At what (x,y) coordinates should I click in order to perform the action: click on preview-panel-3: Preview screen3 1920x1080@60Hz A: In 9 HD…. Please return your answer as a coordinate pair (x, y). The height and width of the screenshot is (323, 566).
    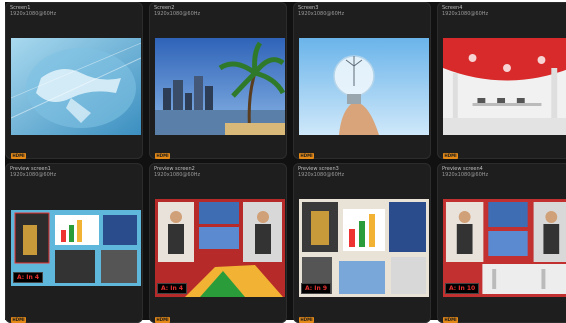
    Looking at the image, I should click on (362, 243).